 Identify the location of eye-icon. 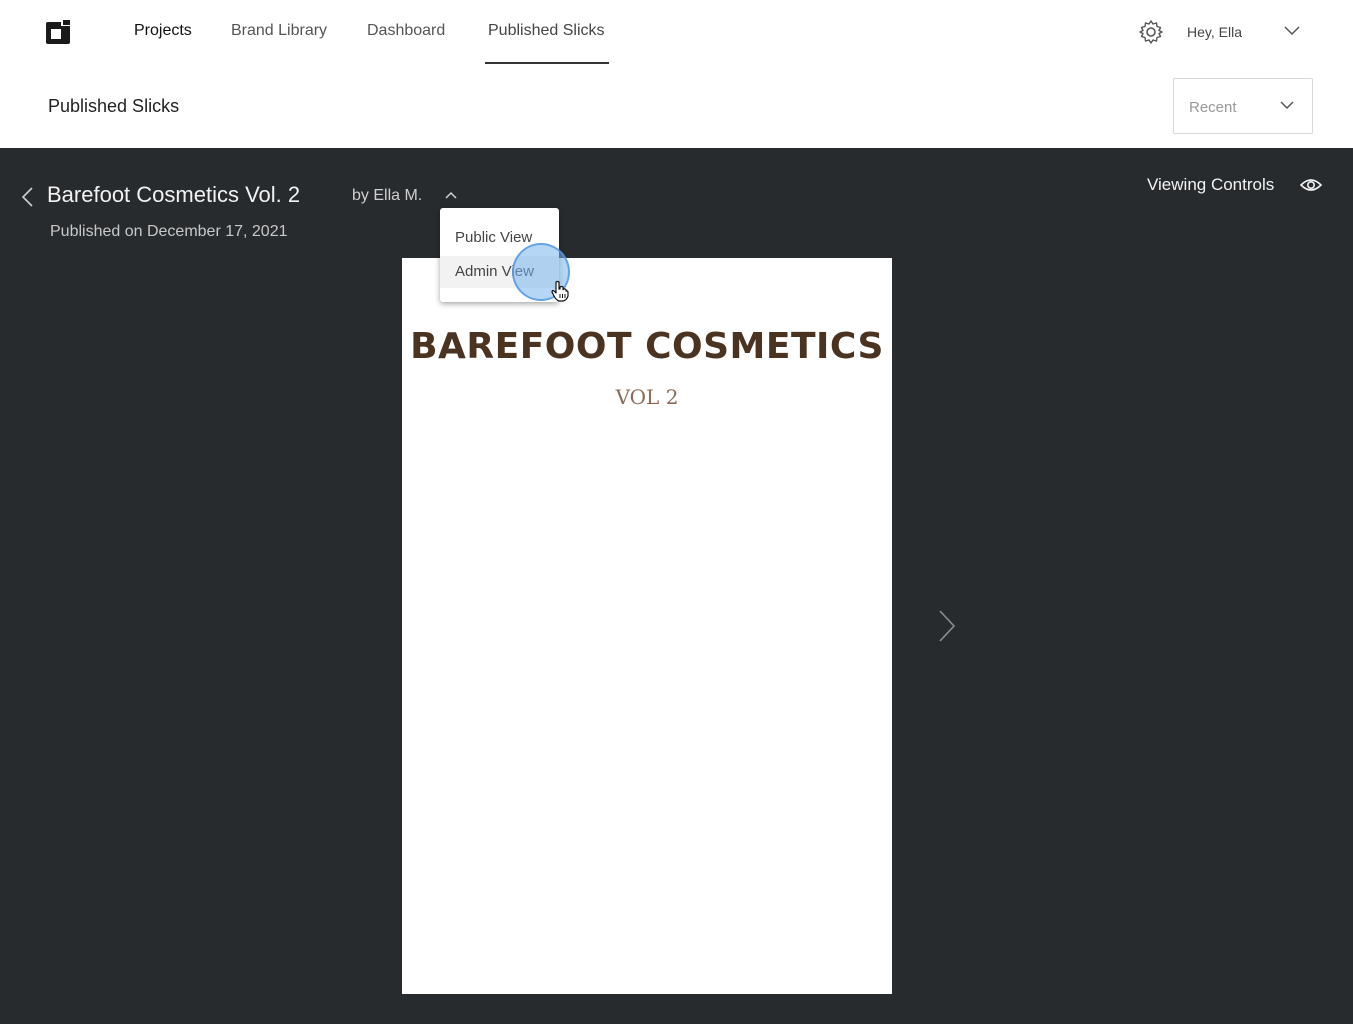
(1311, 185).